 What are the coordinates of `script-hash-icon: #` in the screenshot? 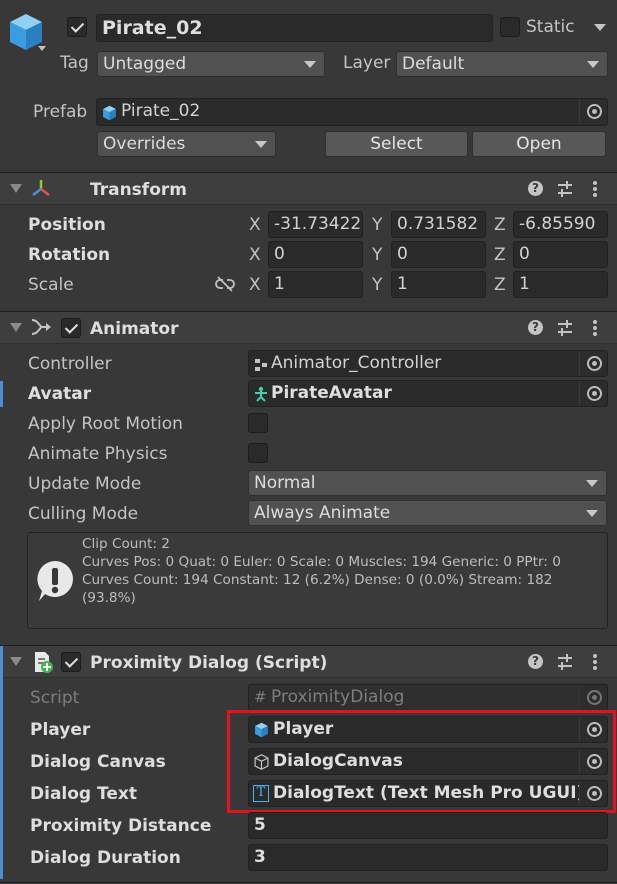 It's located at (260, 697).